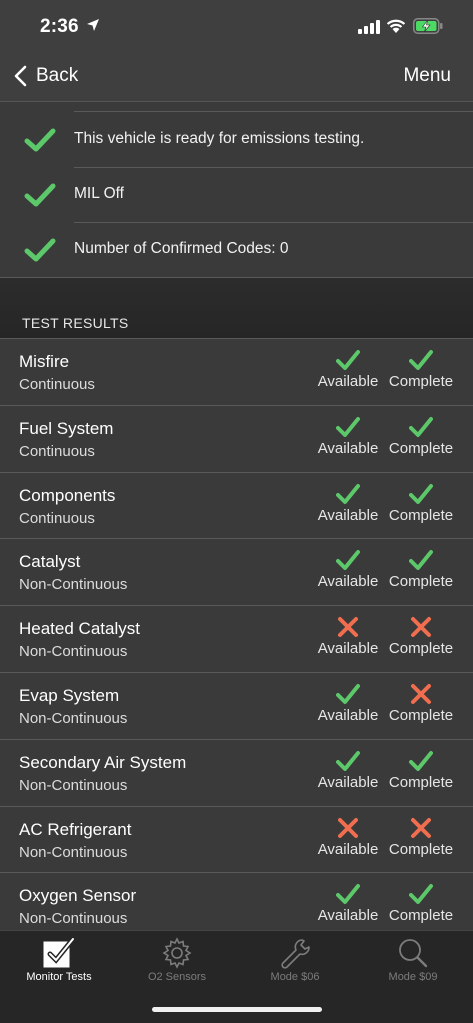 This screenshot has height=1023, width=473. Describe the element at coordinates (75, 829) in the screenshot. I see `monitor-name: AC Refrigerant` at that location.